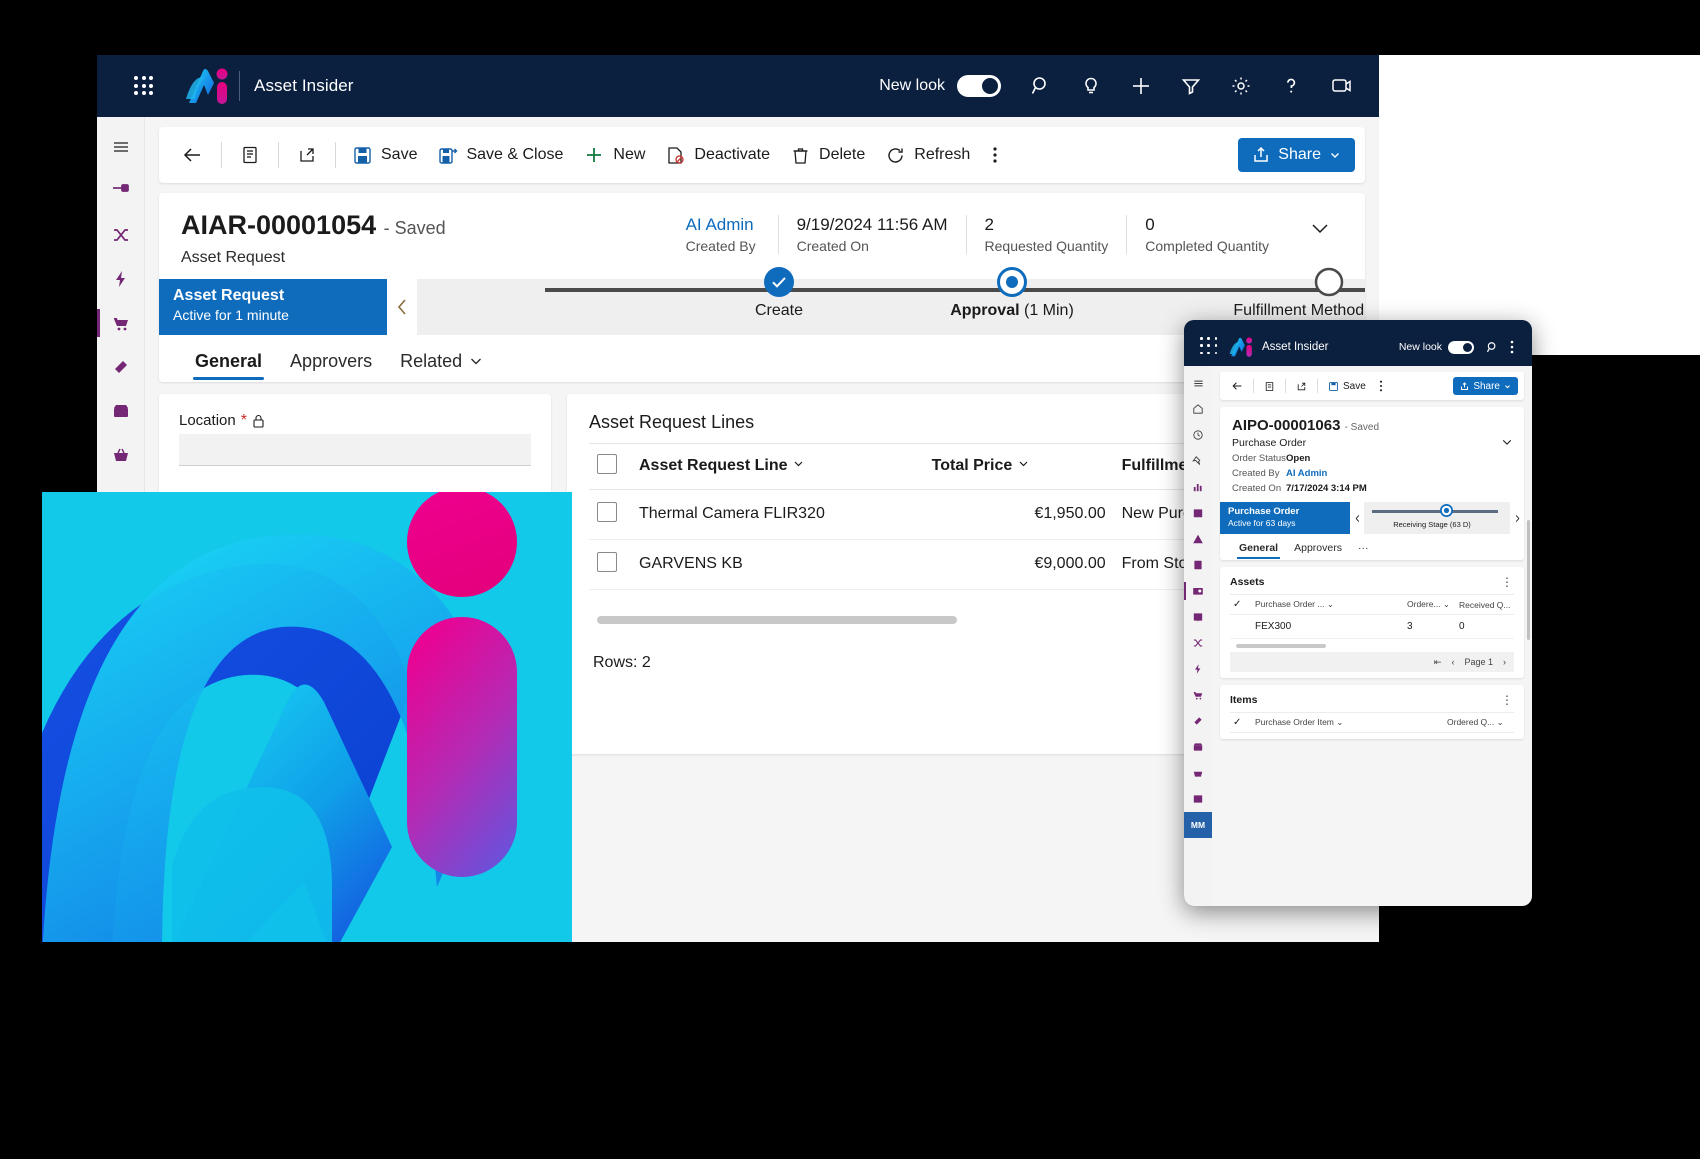 This screenshot has height=1159, width=1700. Describe the element at coordinates (614, 155) in the screenshot. I see `new-button: New` at that location.